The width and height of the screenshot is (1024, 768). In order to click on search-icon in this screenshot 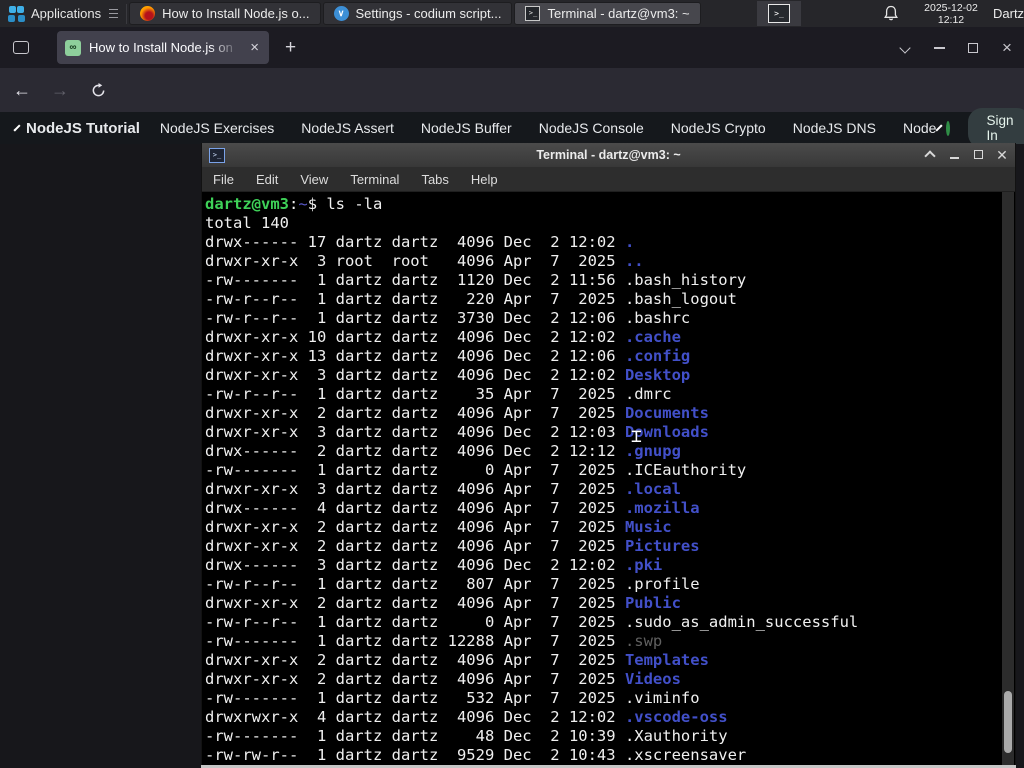, I will do `click(948, 128)`.